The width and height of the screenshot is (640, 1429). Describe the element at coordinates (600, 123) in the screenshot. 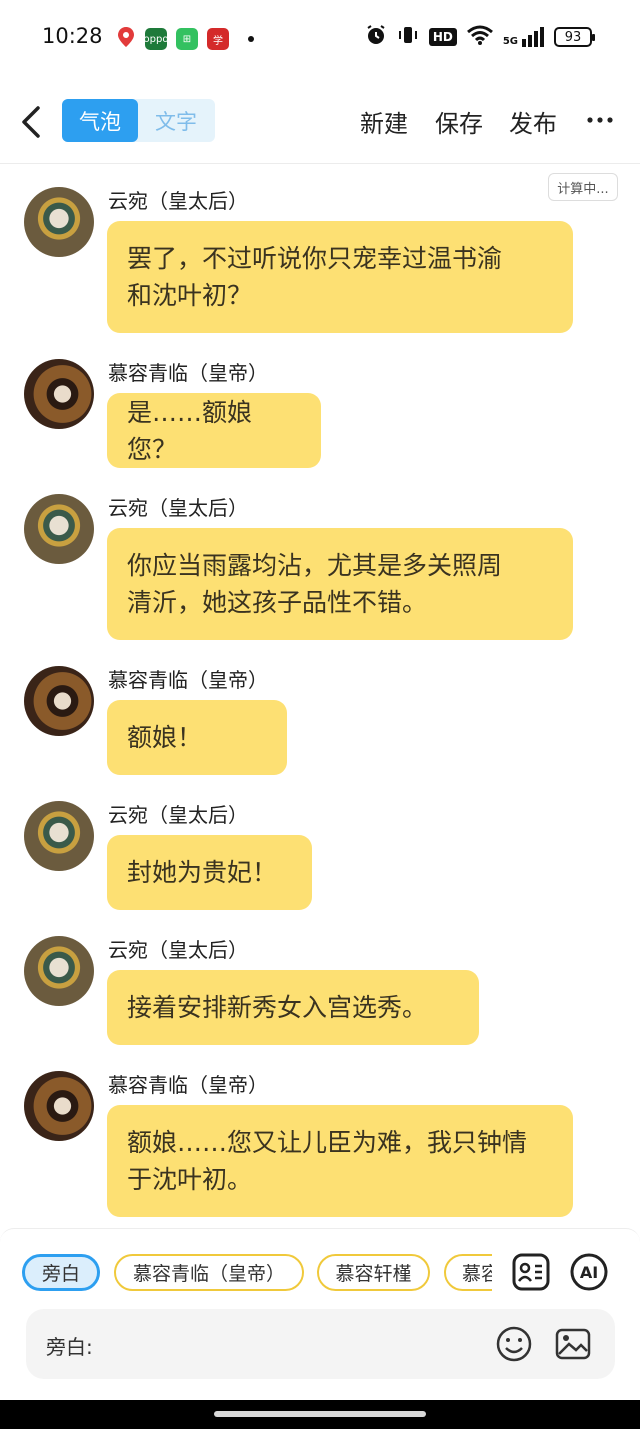

I see `more-horizontal-icon` at that location.